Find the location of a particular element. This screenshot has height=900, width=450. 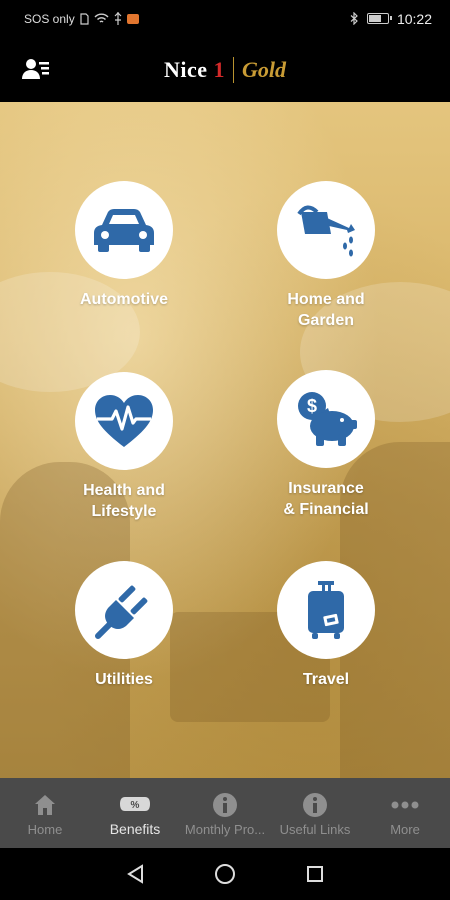

category-automotive: Automotive is located at coordinates (124, 245).